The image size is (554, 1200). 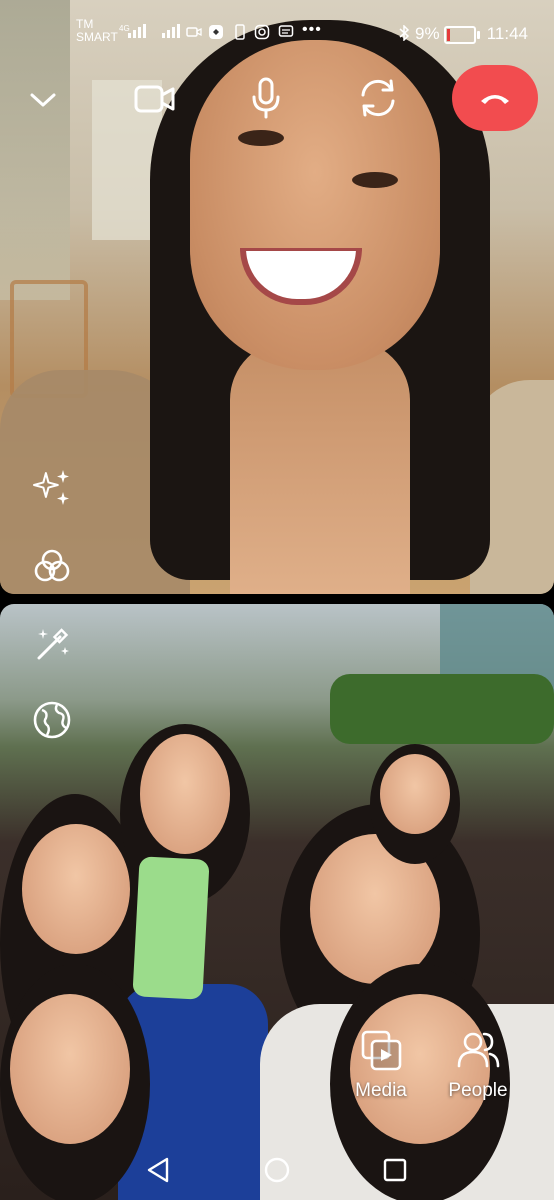 I want to click on people-icon, so click(x=478, y=1050).